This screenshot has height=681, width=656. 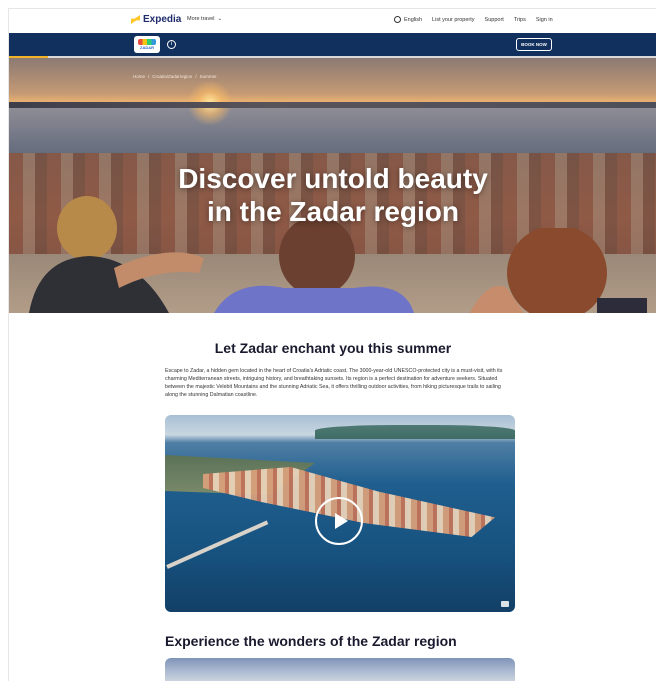 I want to click on info-icon: i, so click(x=171, y=44).